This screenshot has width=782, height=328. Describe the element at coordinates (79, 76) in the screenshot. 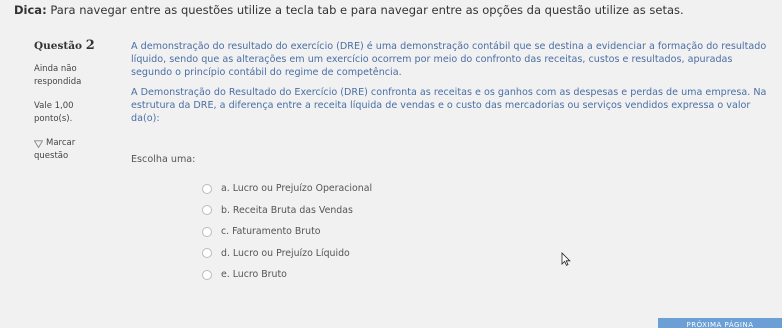

I see `question-status: Ainda não respondida` at that location.